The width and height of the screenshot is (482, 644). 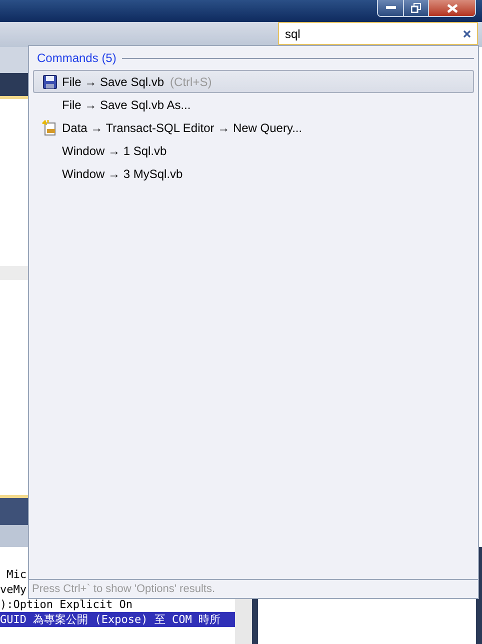 What do you see at coordinates (50, 128) in the screenshot?
I see `document-sparkle-icon` at bounding box center [50, 128].